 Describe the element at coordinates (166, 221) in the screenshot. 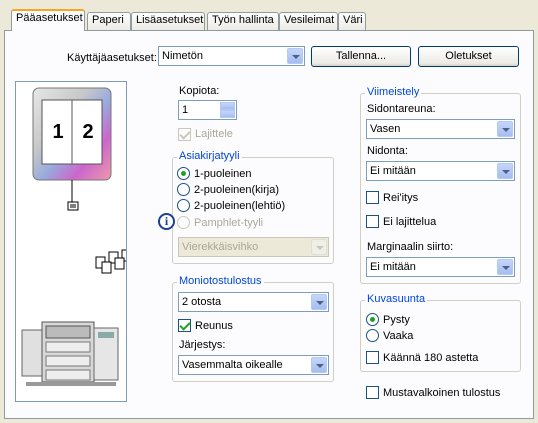

I see `info-icon: i` at that location.